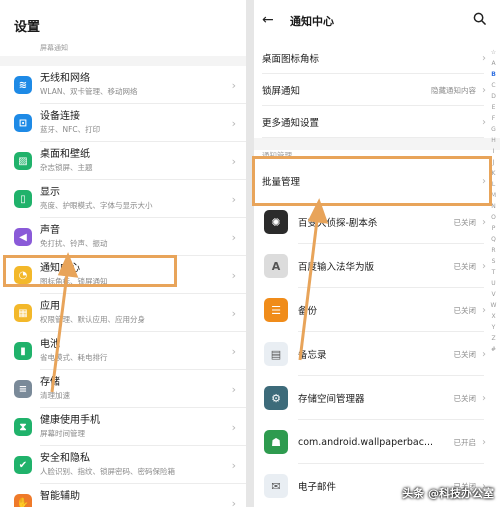 This screenshot has height=507, width=500. I want to click on app-name: 备份, so click(308, 311).